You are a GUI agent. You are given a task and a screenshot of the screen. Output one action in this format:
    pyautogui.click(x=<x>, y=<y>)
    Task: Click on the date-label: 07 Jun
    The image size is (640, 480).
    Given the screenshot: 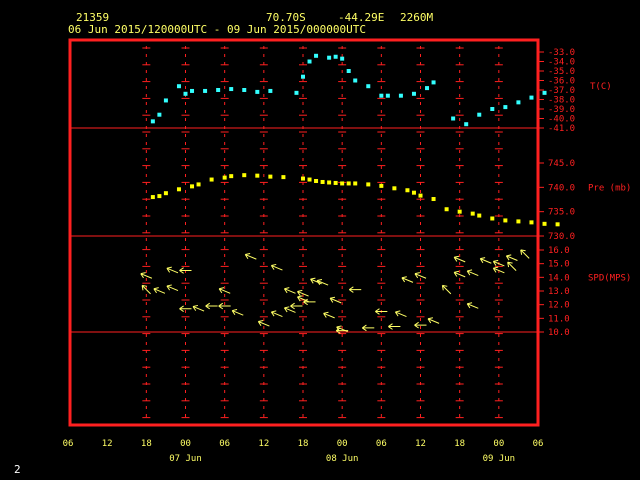 What is the action you would take?
    pyautogui.click(x=185, y=459)
    